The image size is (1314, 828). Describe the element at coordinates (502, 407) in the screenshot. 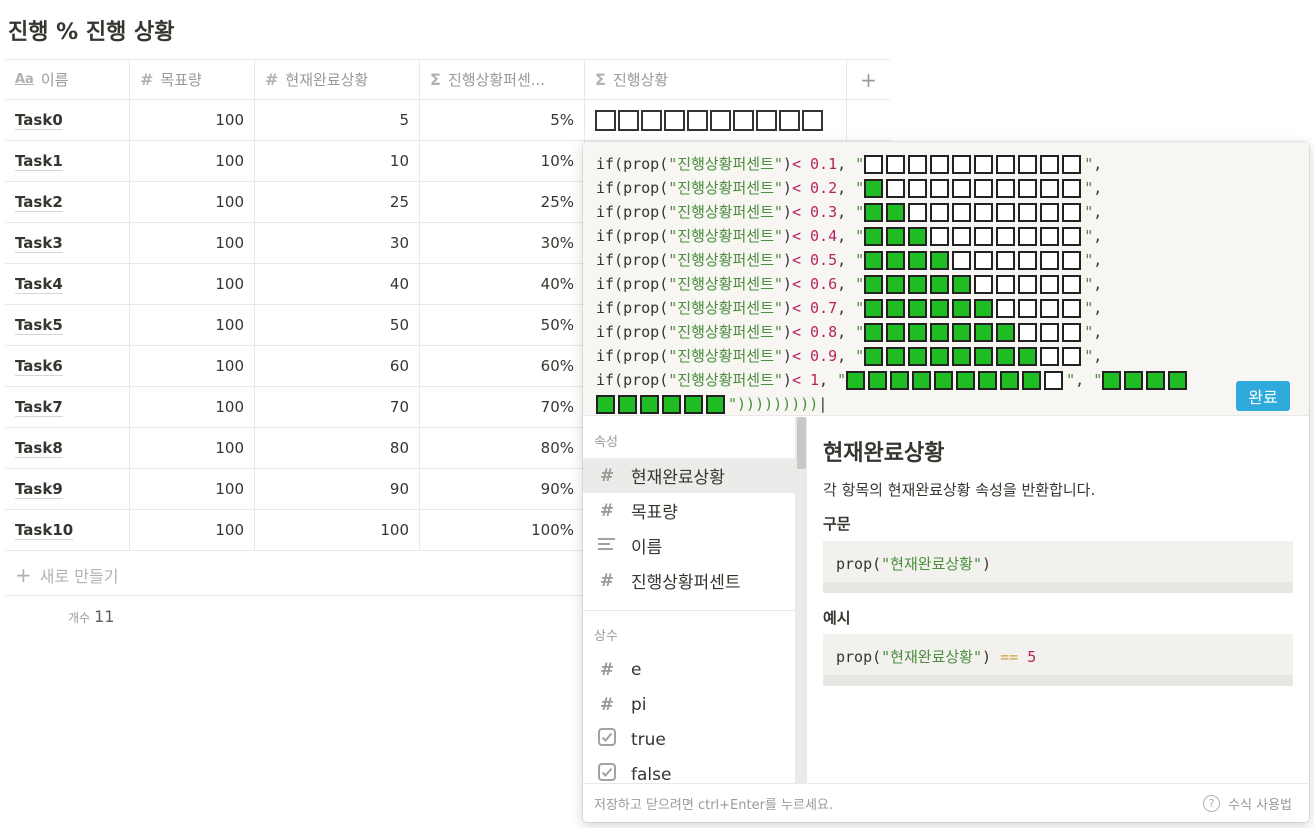

I see `cell-percent: 70%` at that location.